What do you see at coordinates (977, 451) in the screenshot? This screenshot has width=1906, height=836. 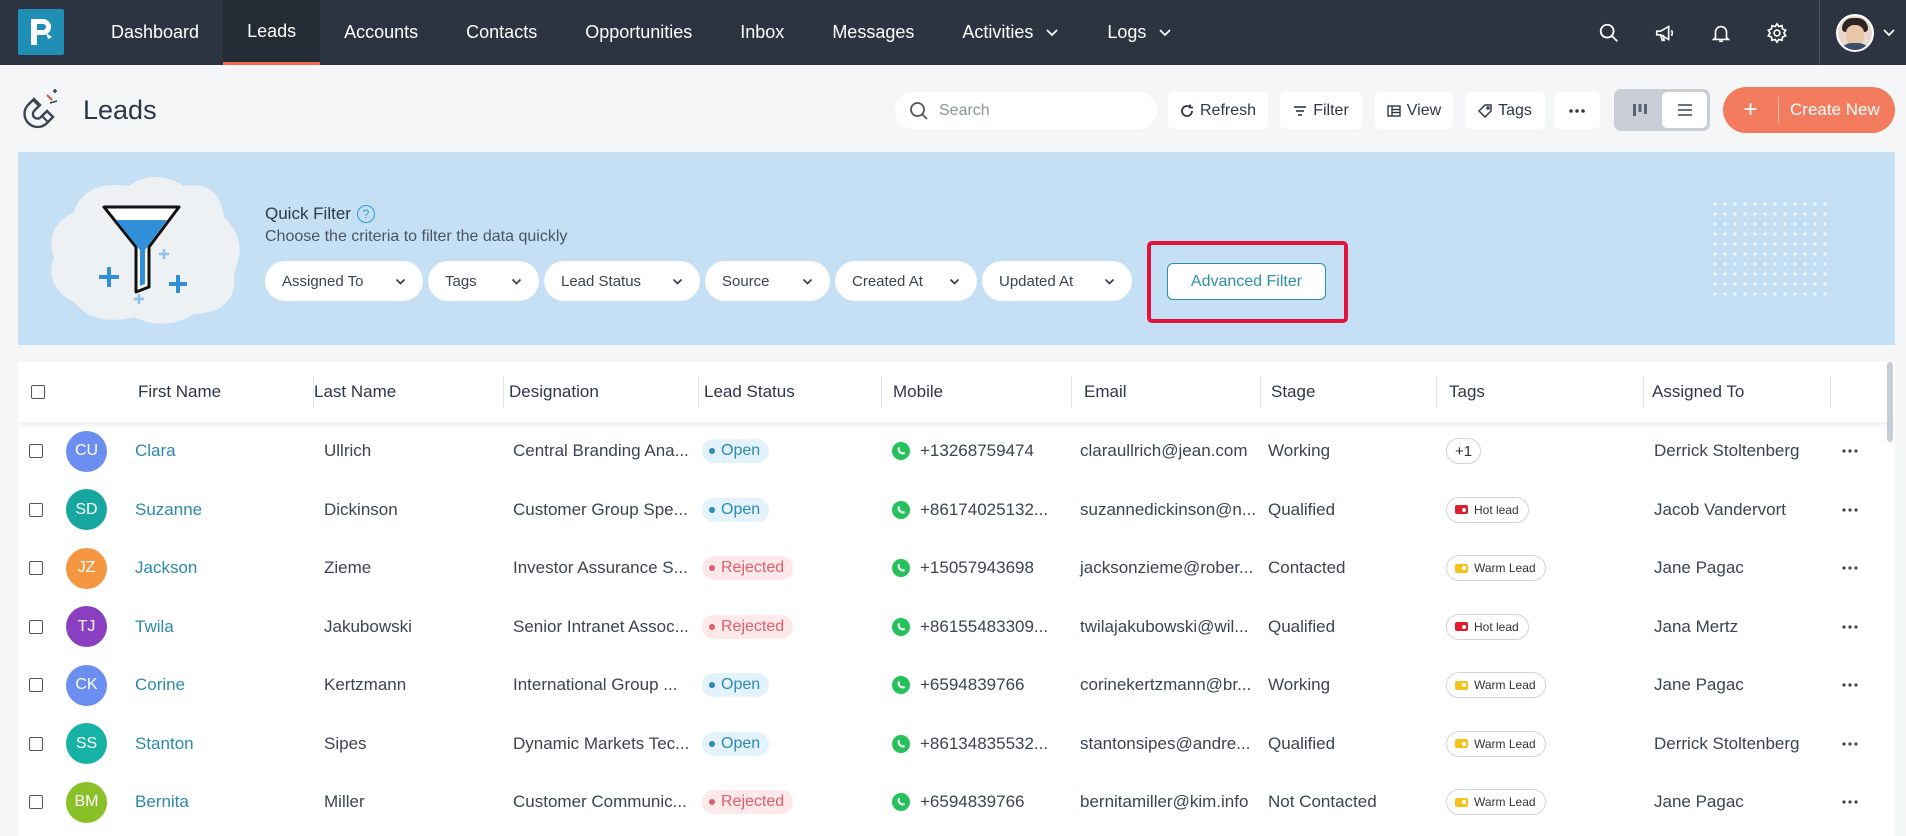 I see `mobile-number: +13268759474` at bounding box center [977, 451].